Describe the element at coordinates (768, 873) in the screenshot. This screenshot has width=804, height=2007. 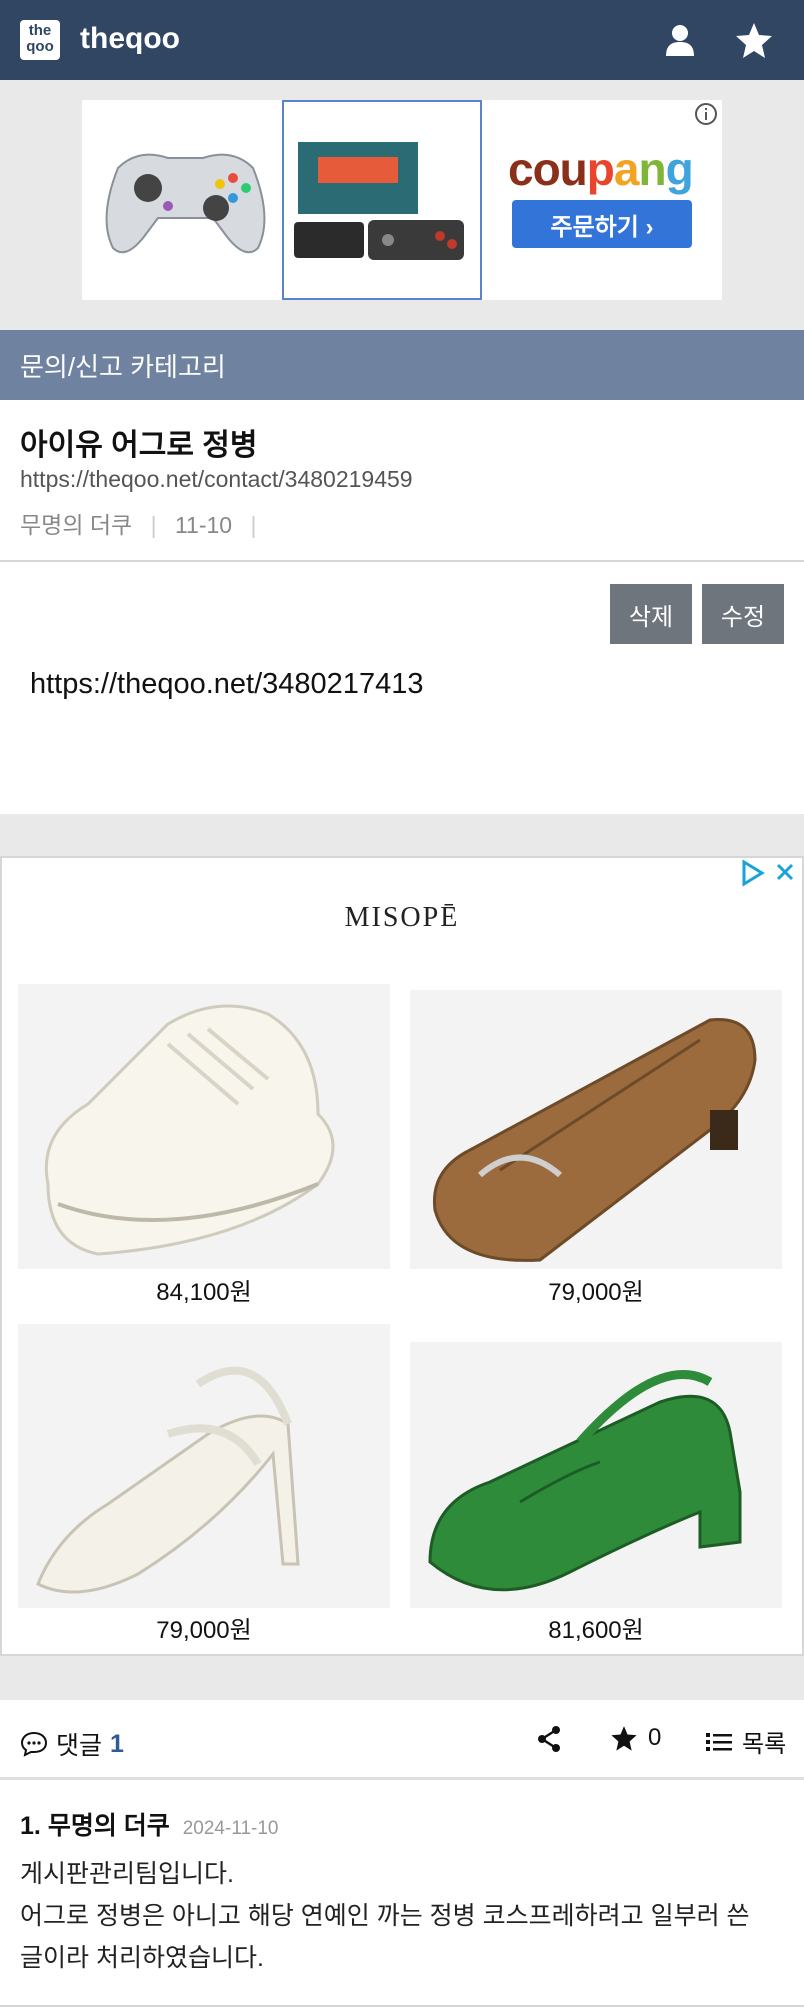
I see `adchoices-icon` at that location.